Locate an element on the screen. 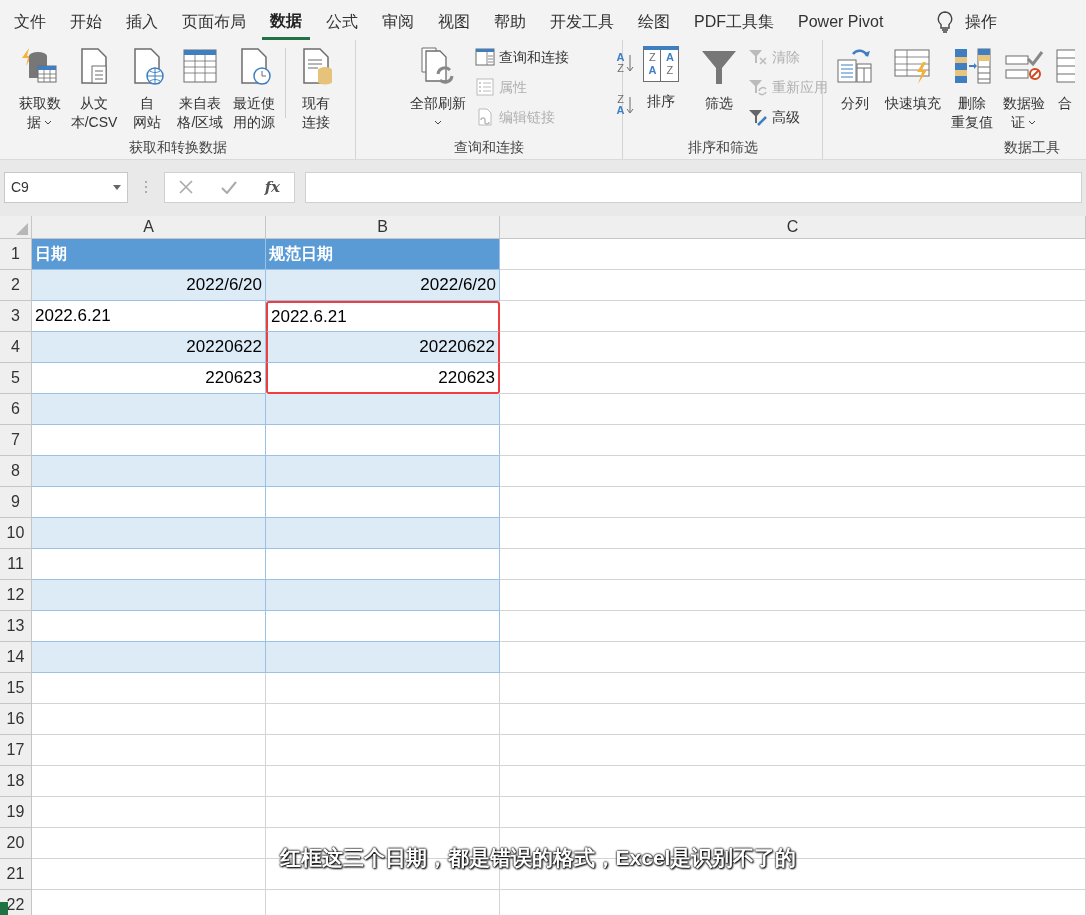 Image resolution: width=1086 pixels, height=915 pixels. sort-button: Z A is located at coordinates (625, 105).